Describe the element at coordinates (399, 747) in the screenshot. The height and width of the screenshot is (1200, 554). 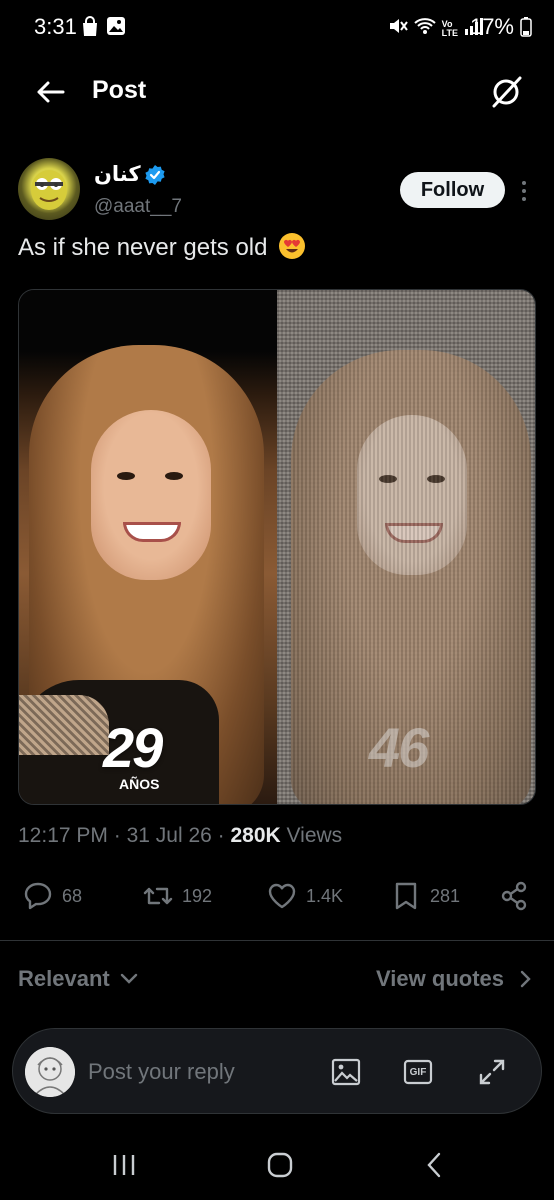
I see `age-label-right: 46` at that location.